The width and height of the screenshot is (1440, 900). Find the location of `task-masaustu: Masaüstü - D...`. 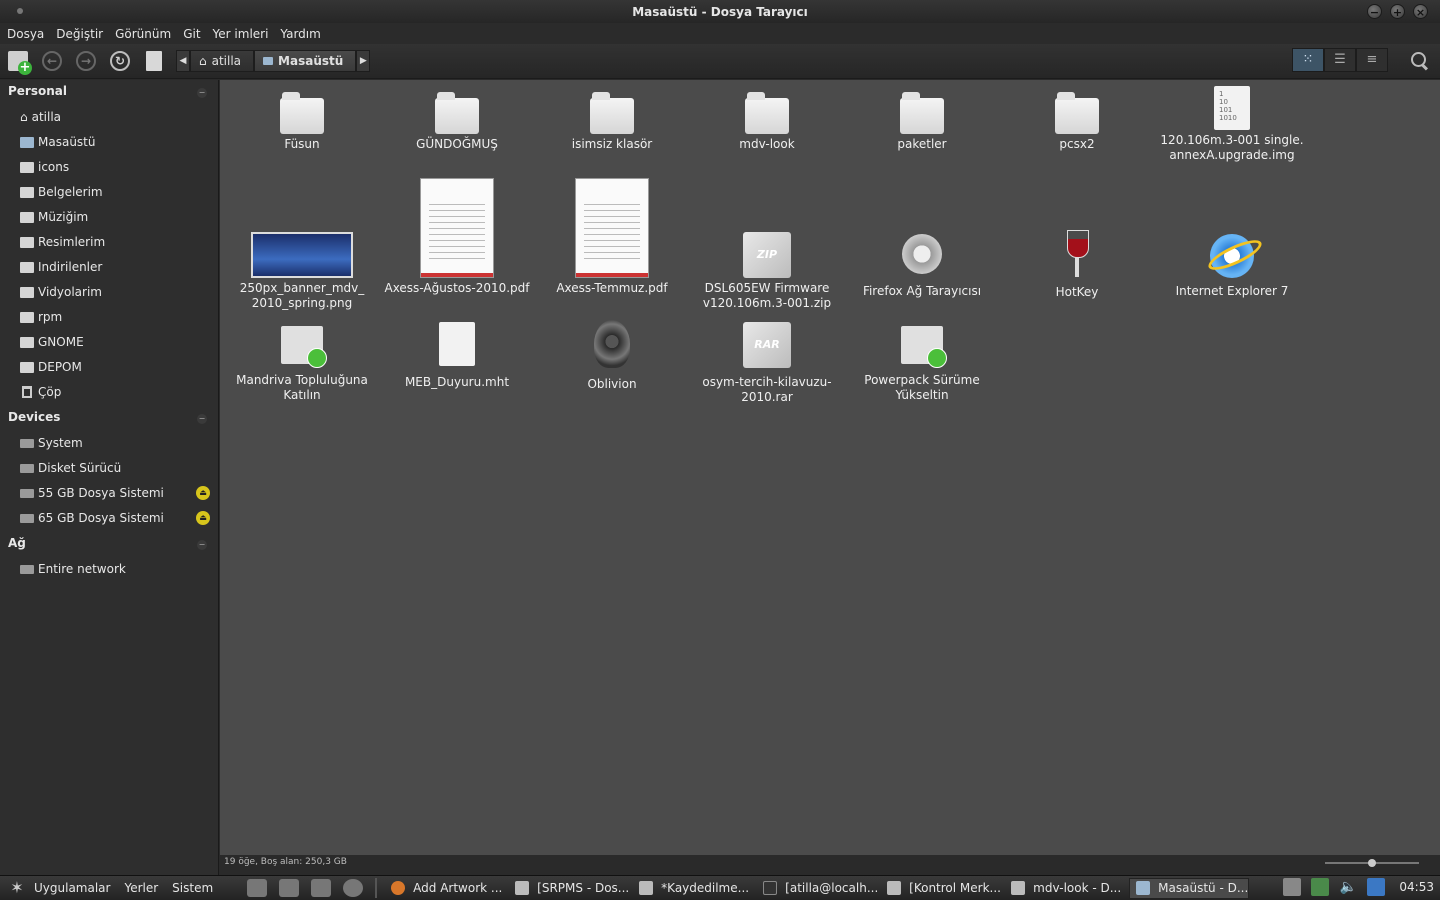

task-masaustu: Masaüstü - D... is located at coordinates (1189, 888).